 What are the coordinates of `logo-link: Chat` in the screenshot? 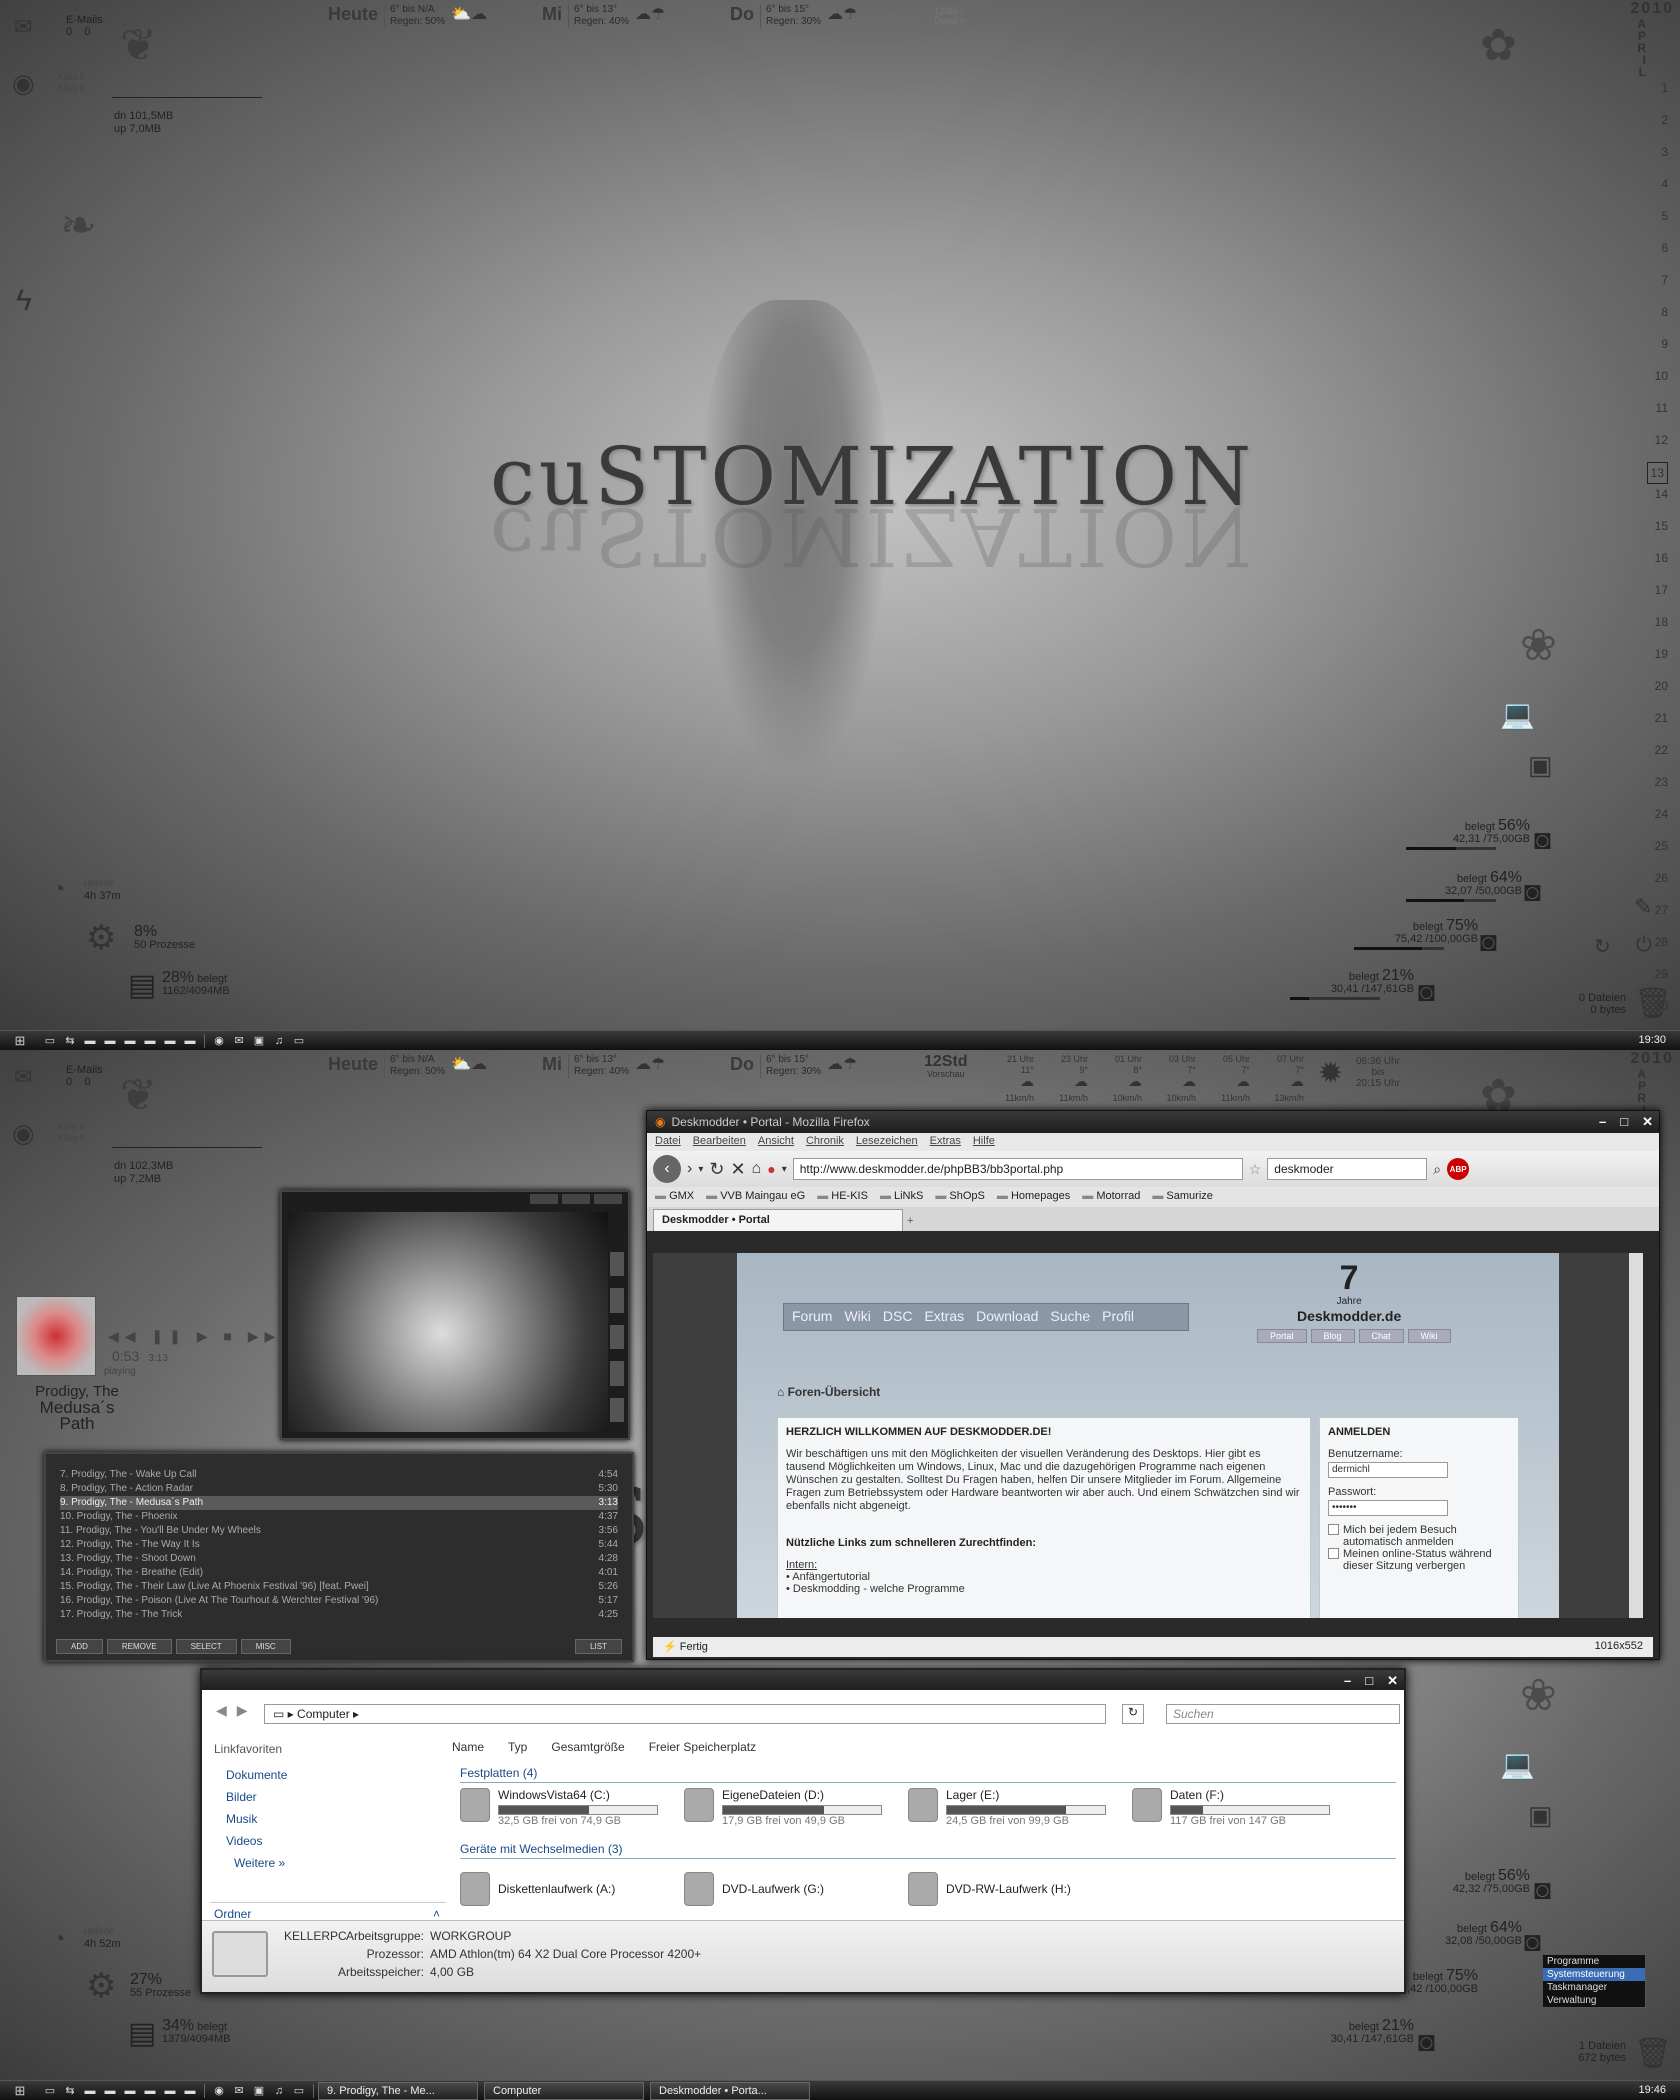 It's located at (1381, 1336).